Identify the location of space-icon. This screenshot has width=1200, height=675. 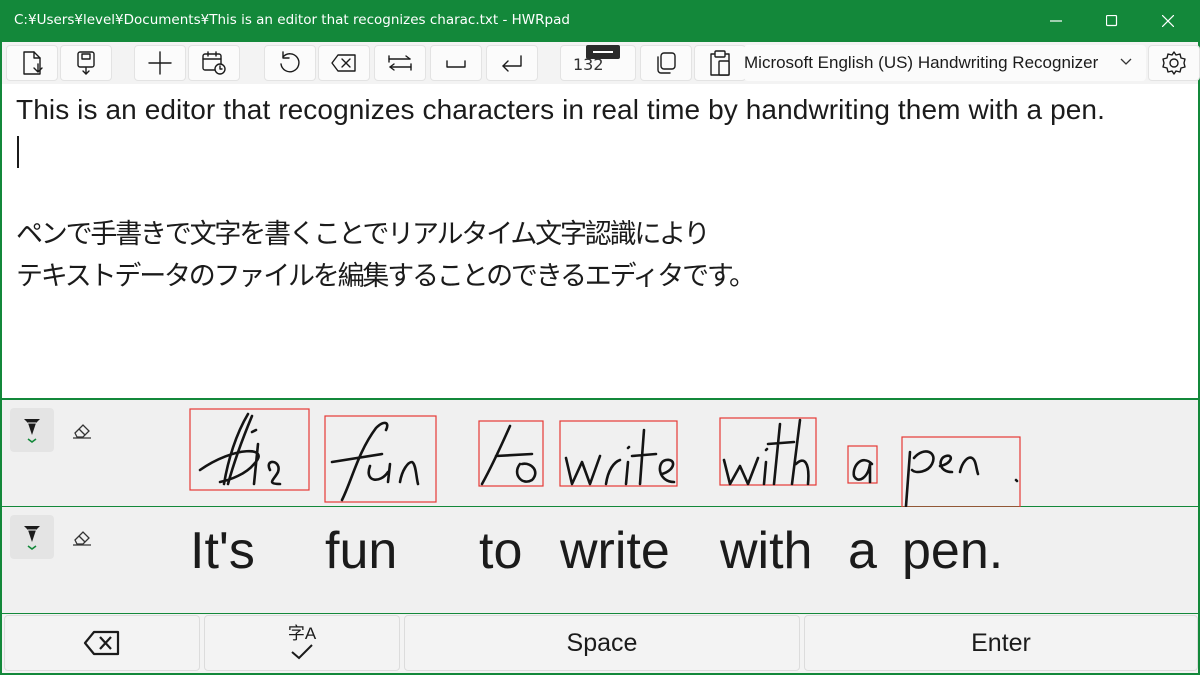
(456, 64).